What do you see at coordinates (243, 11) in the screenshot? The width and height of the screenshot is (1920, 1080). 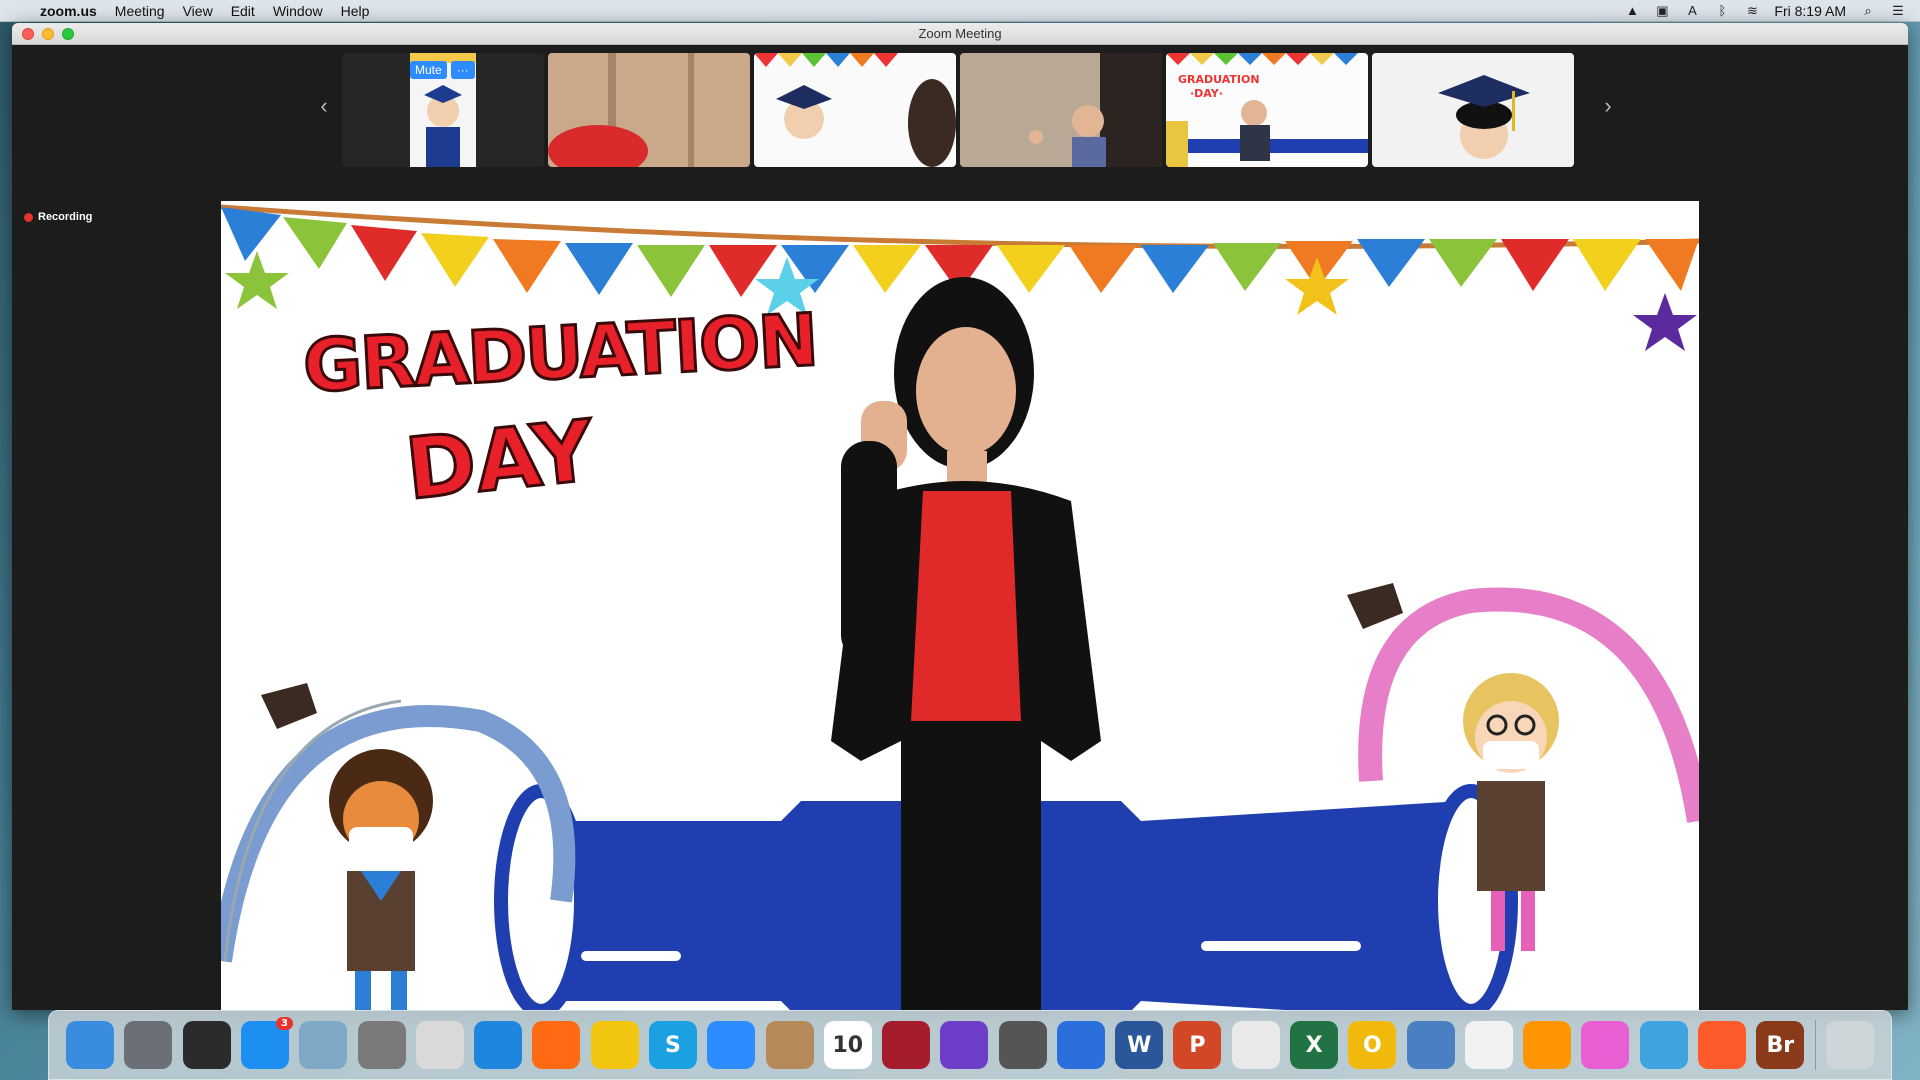 I see `menu-edit: Edit` at bounding box center [243, 11].